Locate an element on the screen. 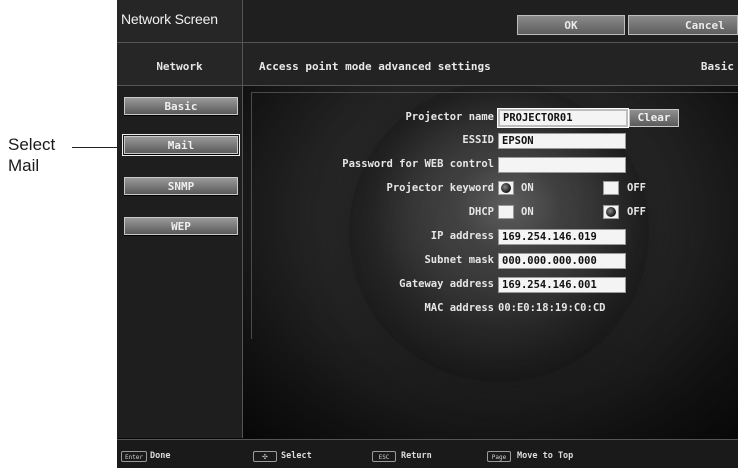 The height and width of the screenshot is (468, 738). projector-name-label: Projector name is located at coordinates (449, 117).